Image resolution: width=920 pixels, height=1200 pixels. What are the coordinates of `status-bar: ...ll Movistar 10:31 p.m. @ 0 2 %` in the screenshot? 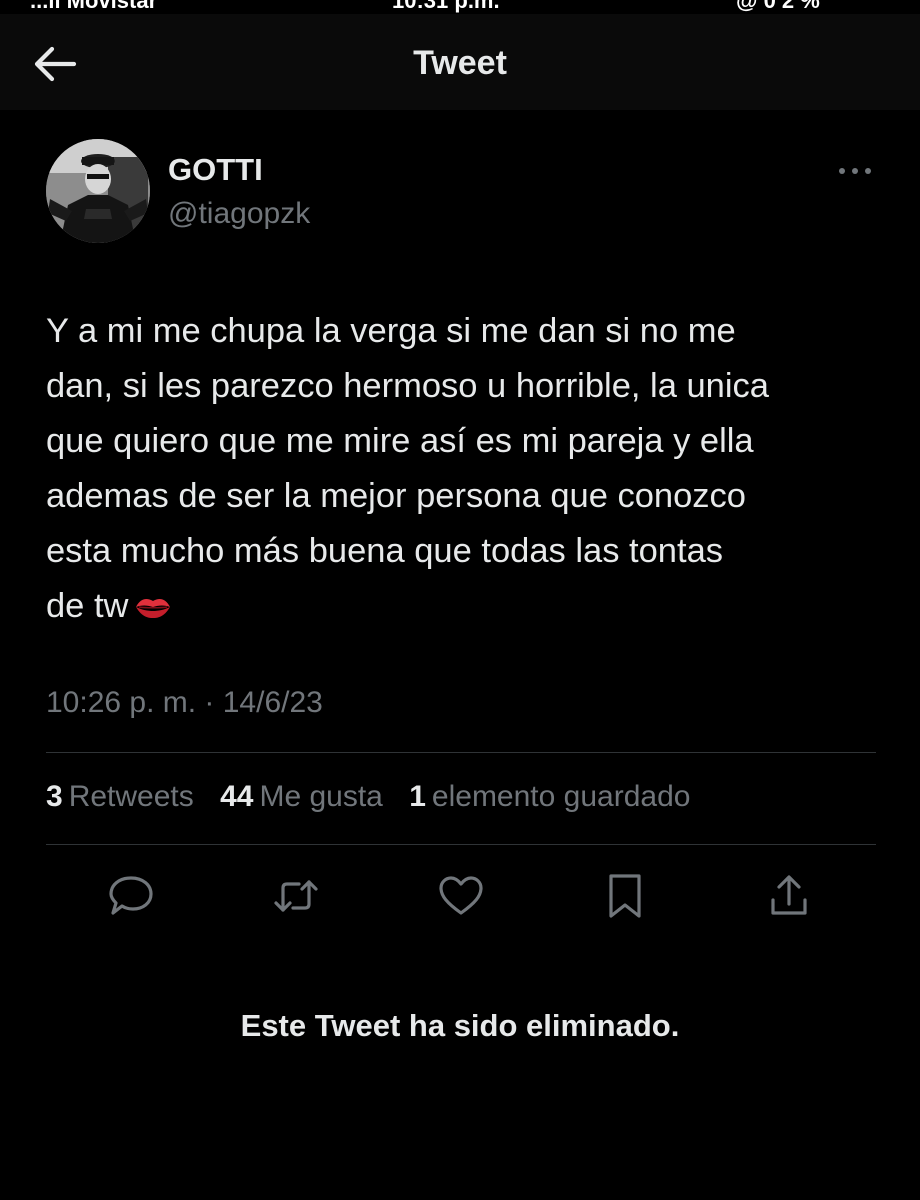 It's located at (460, 7).